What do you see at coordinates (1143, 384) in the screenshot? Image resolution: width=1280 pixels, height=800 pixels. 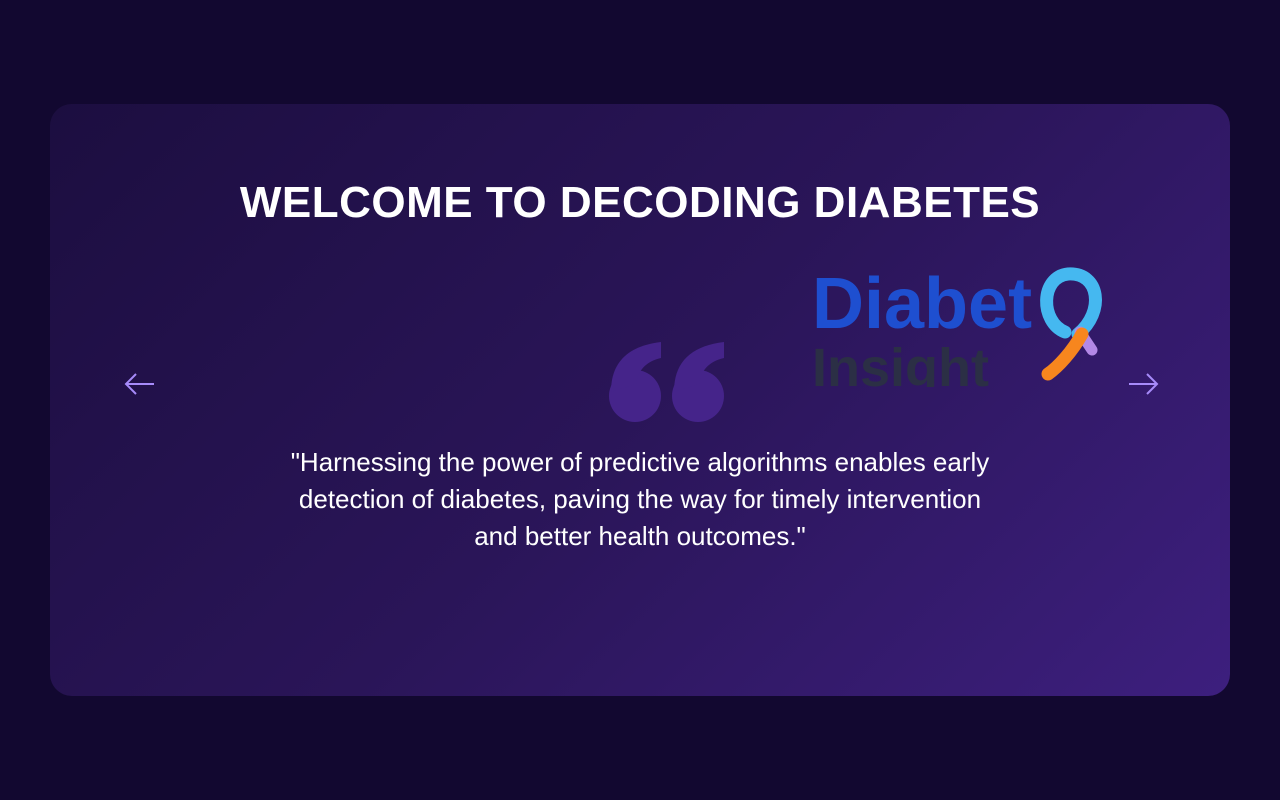 I see `arrow-right-icon` at bounding box center [1143, 384].